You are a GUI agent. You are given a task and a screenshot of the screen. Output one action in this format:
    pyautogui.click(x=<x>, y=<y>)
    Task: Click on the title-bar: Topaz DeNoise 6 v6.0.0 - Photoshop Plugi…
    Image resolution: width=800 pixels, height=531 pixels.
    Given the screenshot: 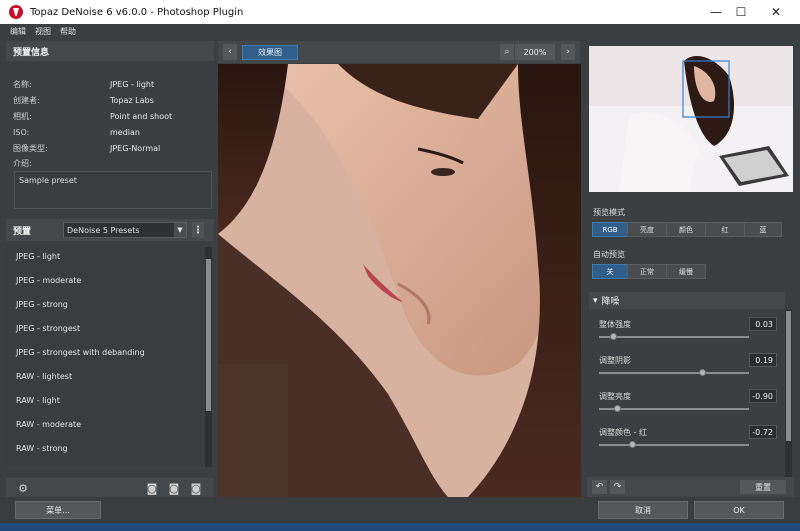 What is the action you would take?
    pyautogui.click(x=400, y=12)
    